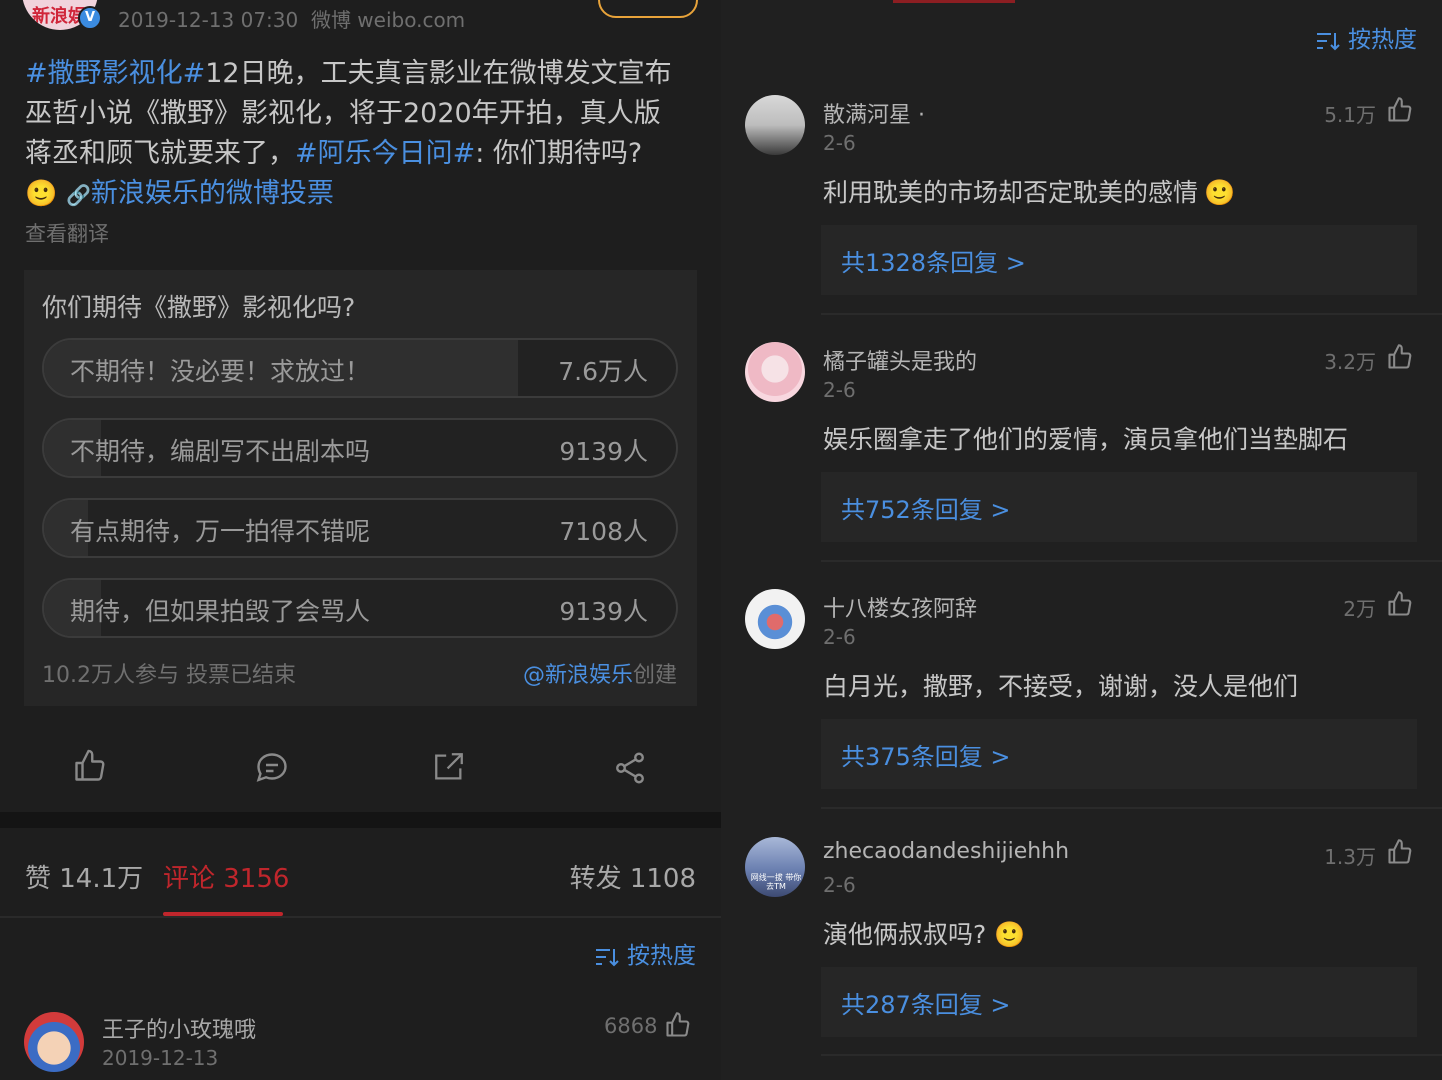 The width and height of the screenshot is (1442, 1080). What do you see at coordinates (654, 675) in the screenshot?
I see `creator-suffix: 创建` at bounding box center [654, 675].